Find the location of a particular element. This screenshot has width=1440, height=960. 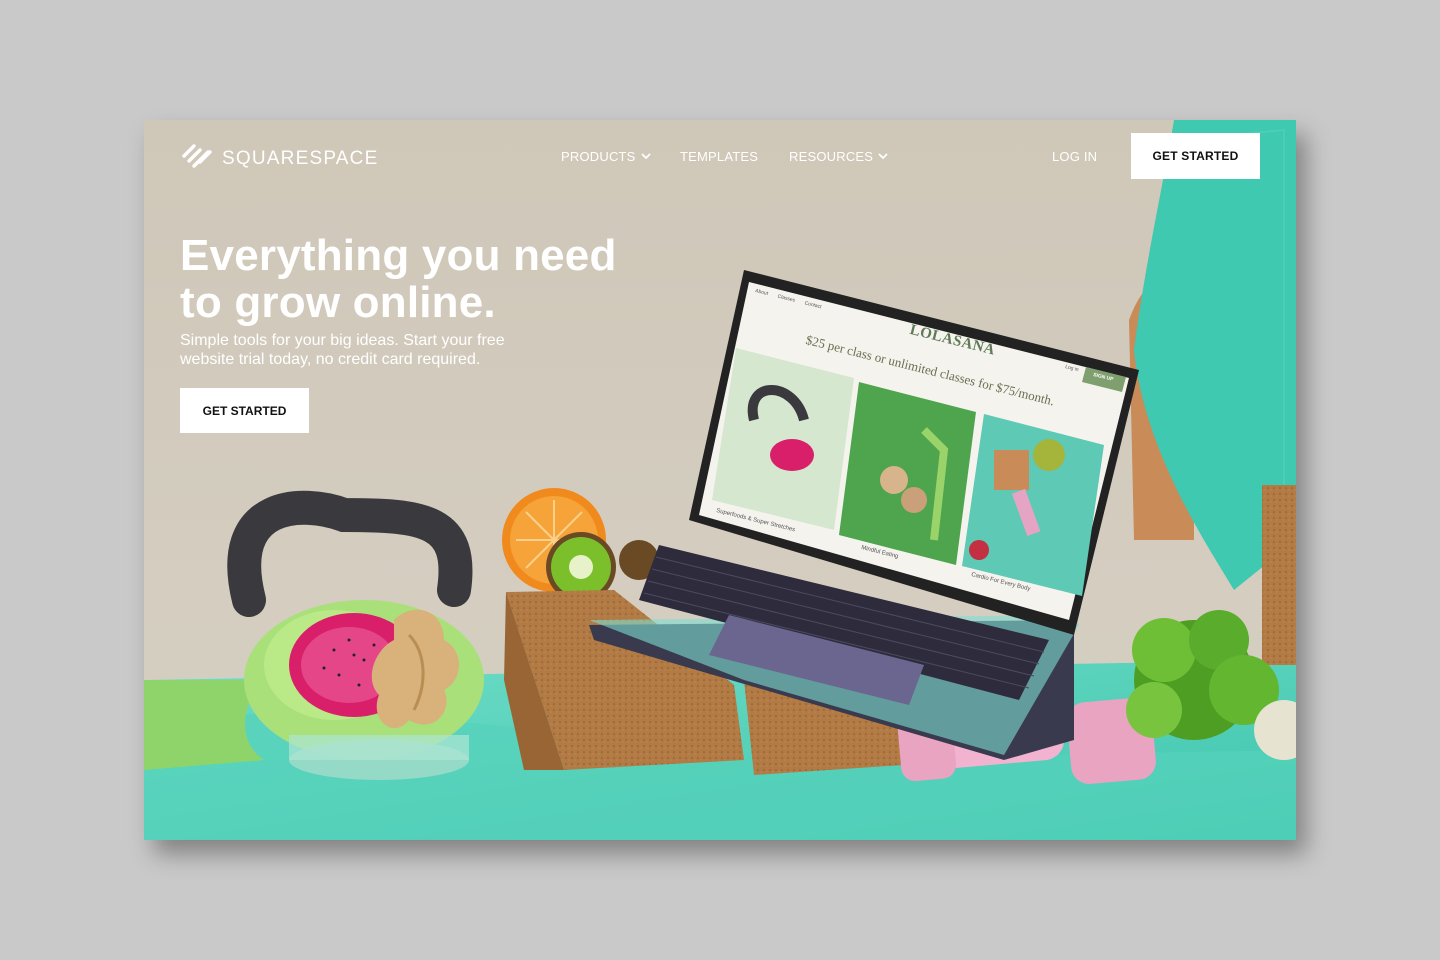

login-link: LOG IN is located at coordinates (1074, 156).